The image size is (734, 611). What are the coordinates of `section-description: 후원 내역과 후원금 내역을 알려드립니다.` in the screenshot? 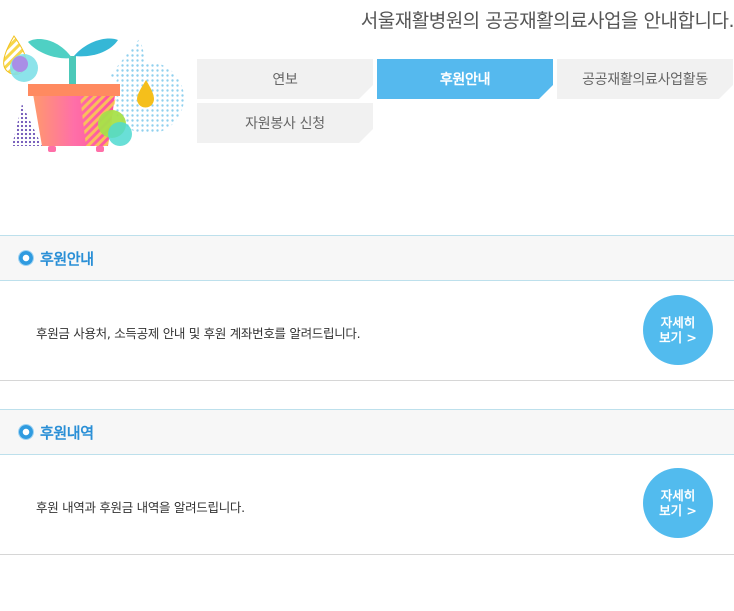 It's located at (140, 507).